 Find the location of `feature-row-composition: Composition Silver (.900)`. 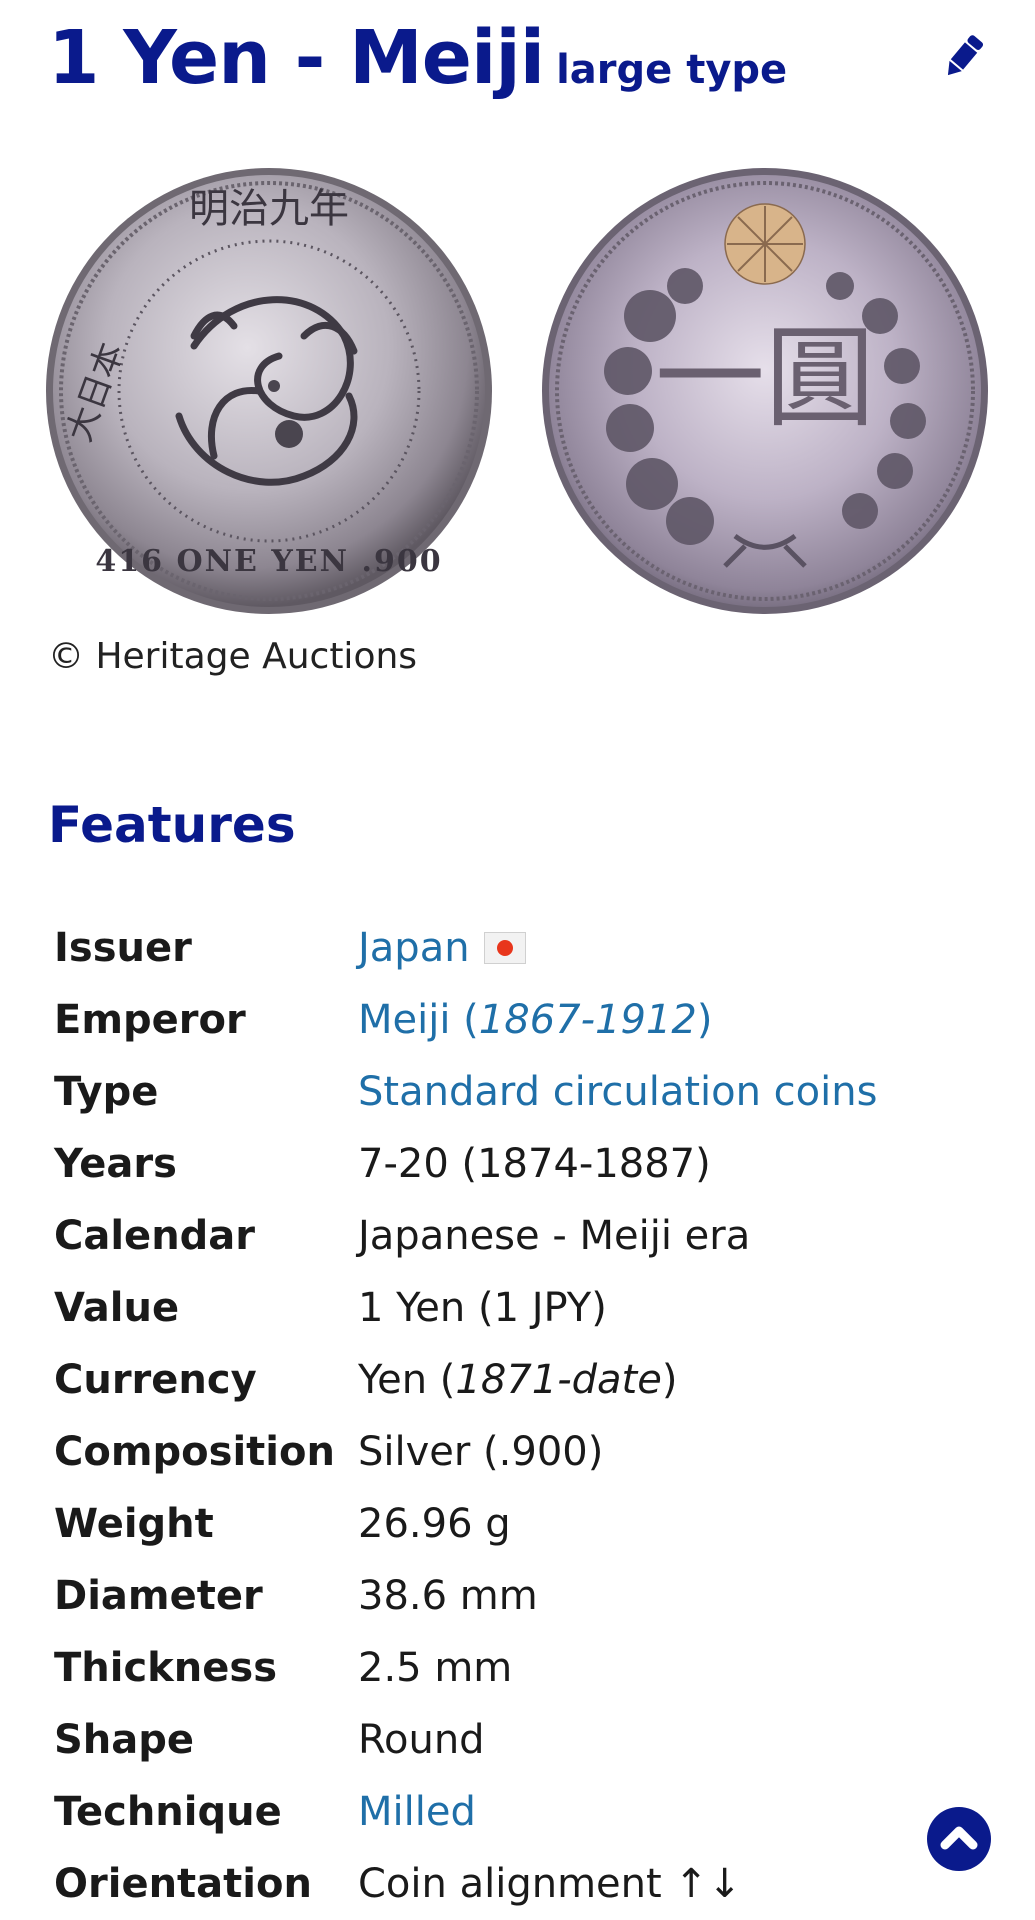

feature-row-composition: Composition Silver (.900) is located at coordinates (529, 1452).